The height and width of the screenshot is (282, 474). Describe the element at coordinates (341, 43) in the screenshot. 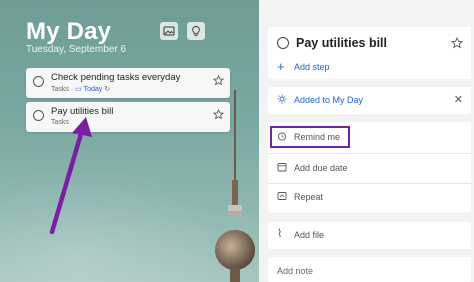

I see `task-title: Pay utilities bill` at that location.